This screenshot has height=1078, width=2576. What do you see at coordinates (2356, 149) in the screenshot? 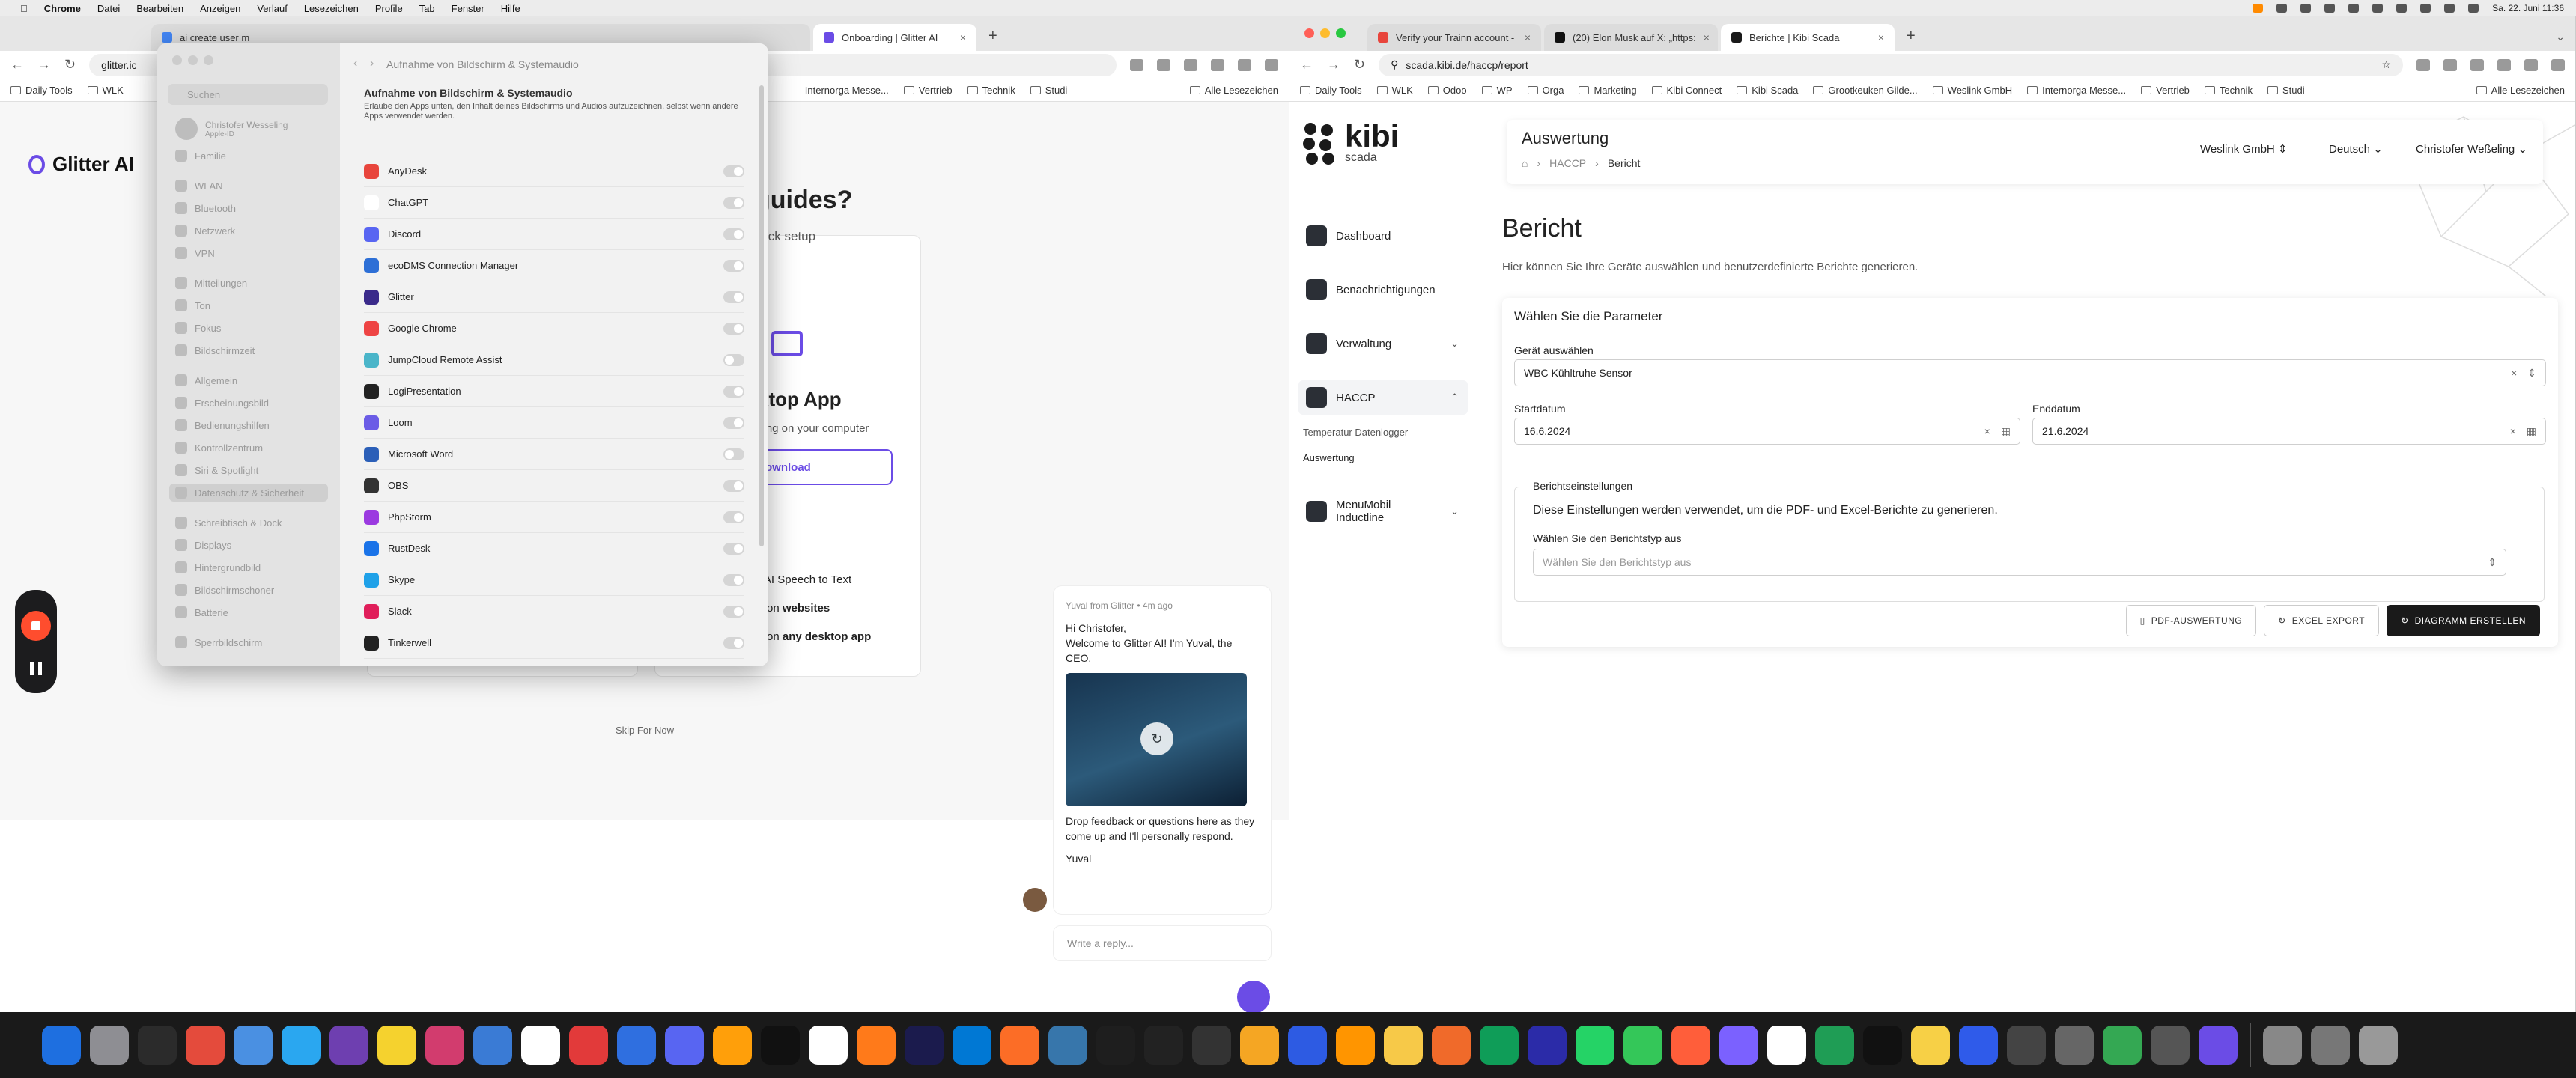
I see `language-selector: Deutsch ⌄` at bounding box center [2356, 149].